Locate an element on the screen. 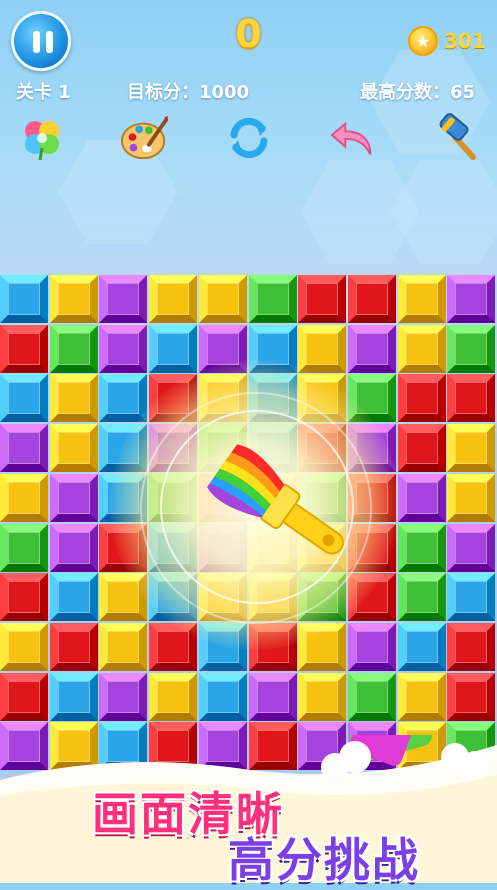  slogan-line-2: 高分挑战 is located at coordinates (324, 860).